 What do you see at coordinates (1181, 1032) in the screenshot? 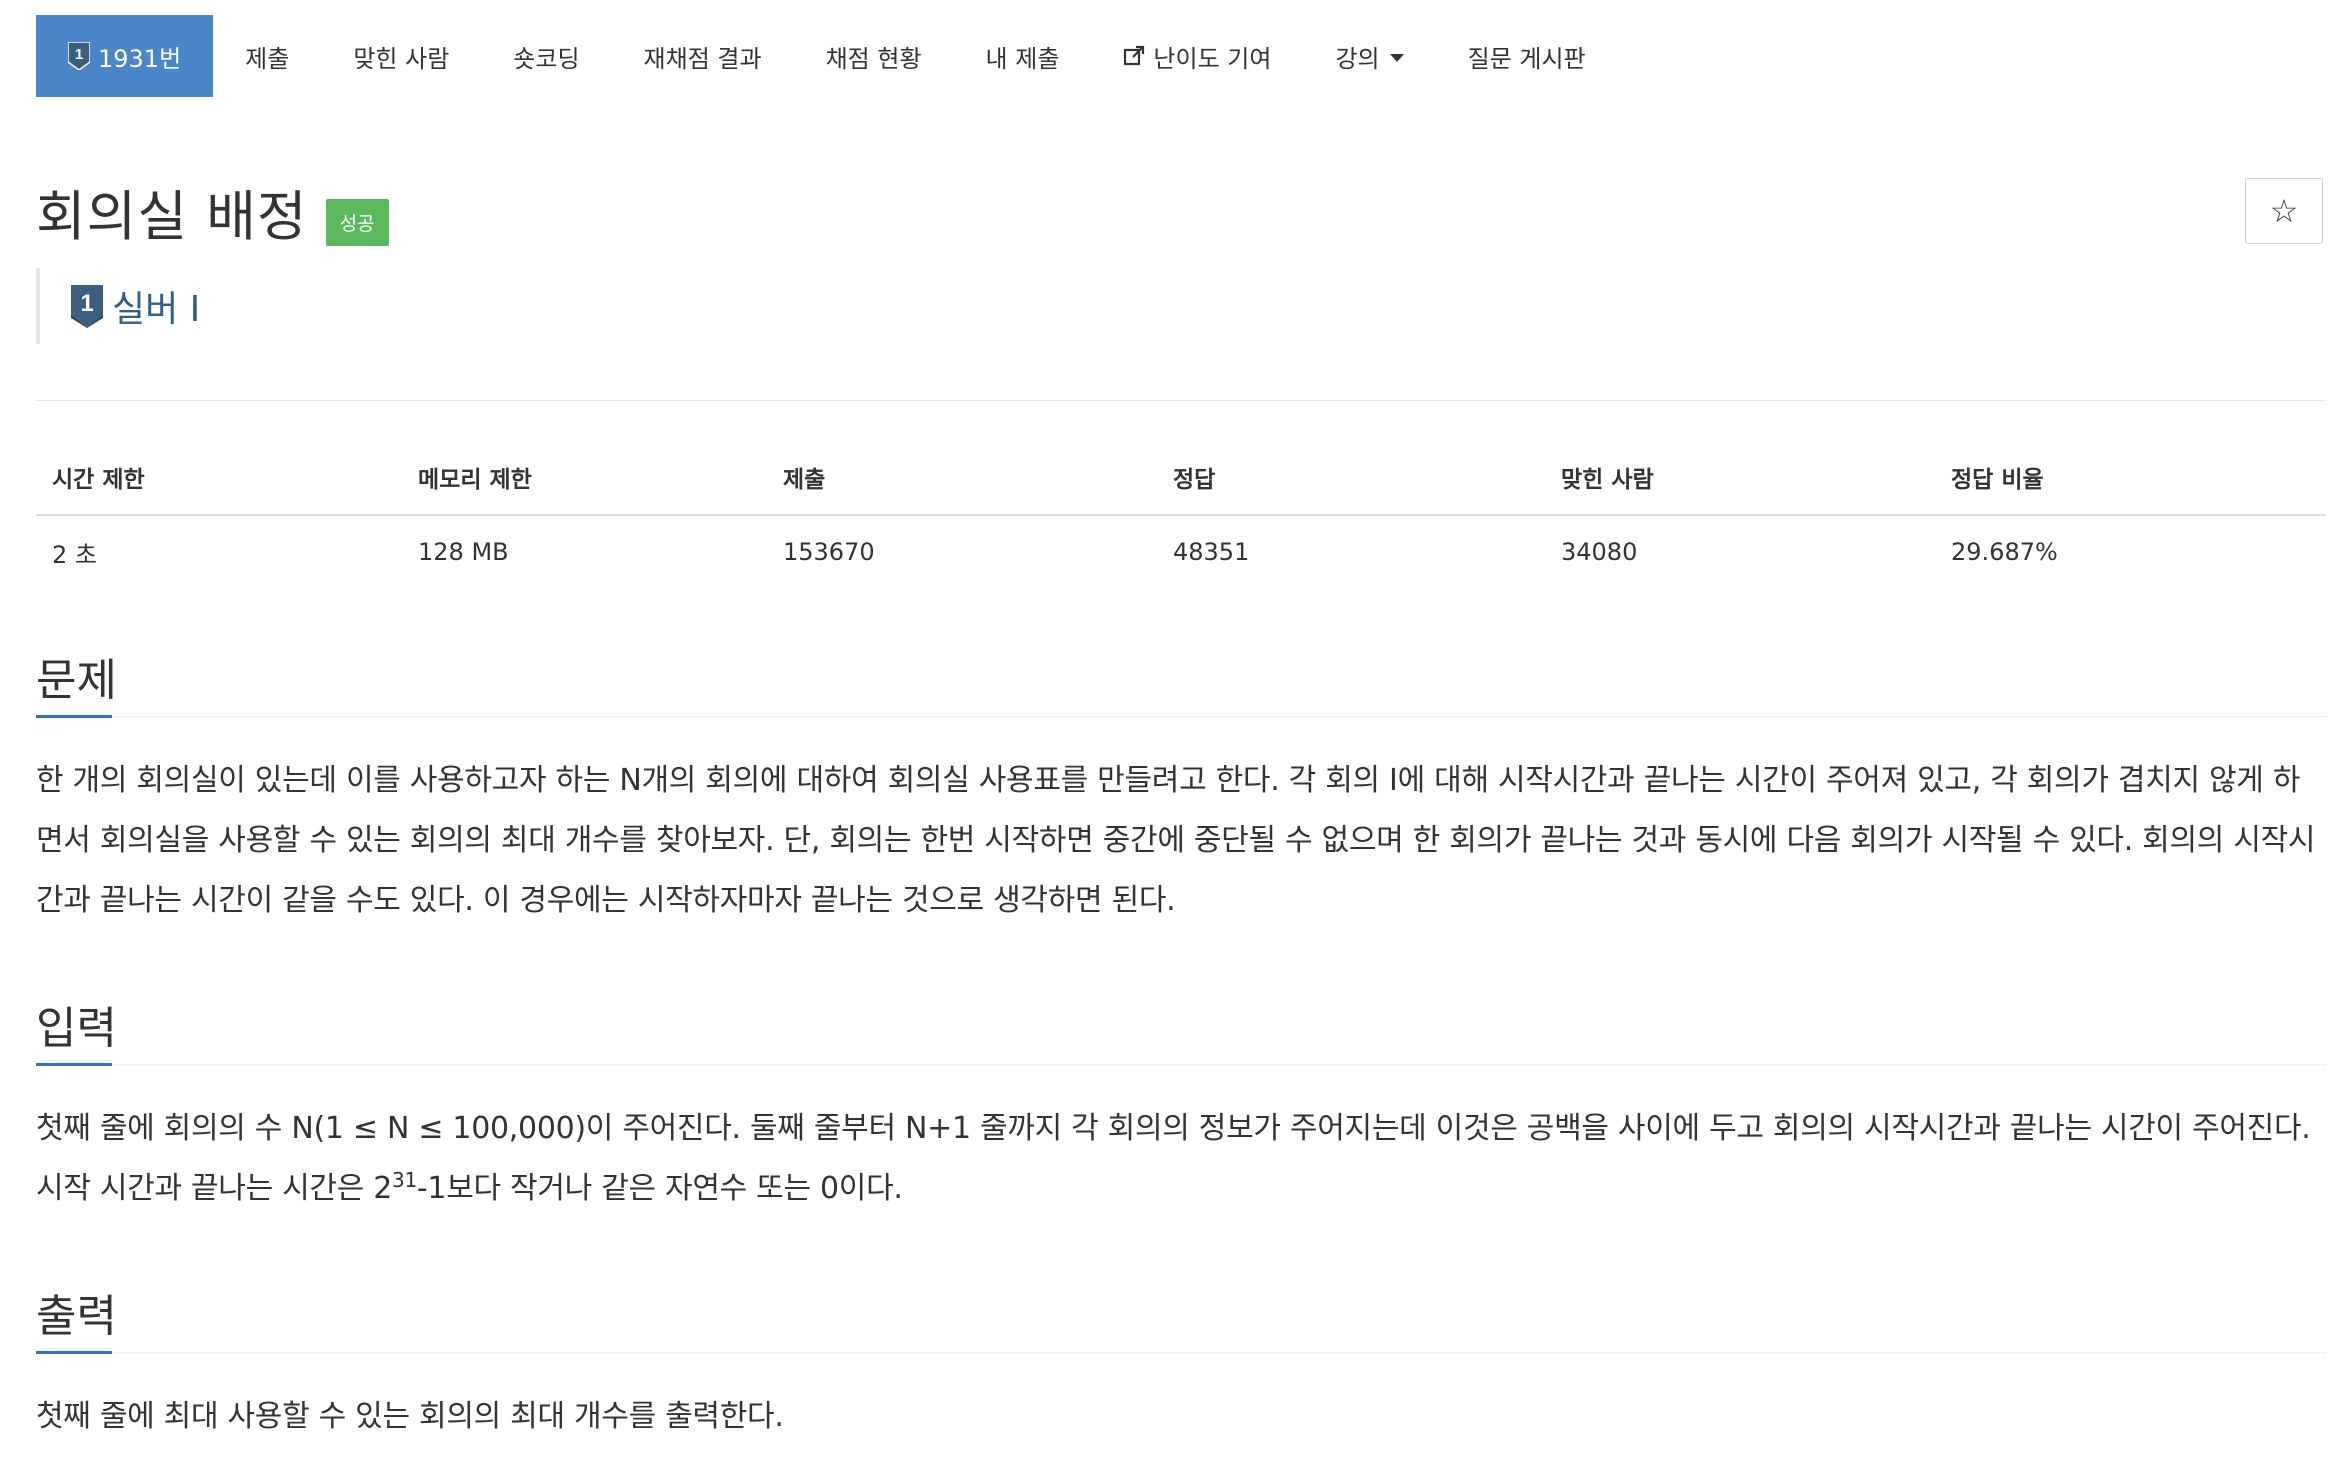
I see `section-header: 입력` at bounding box center [1181, 1032].